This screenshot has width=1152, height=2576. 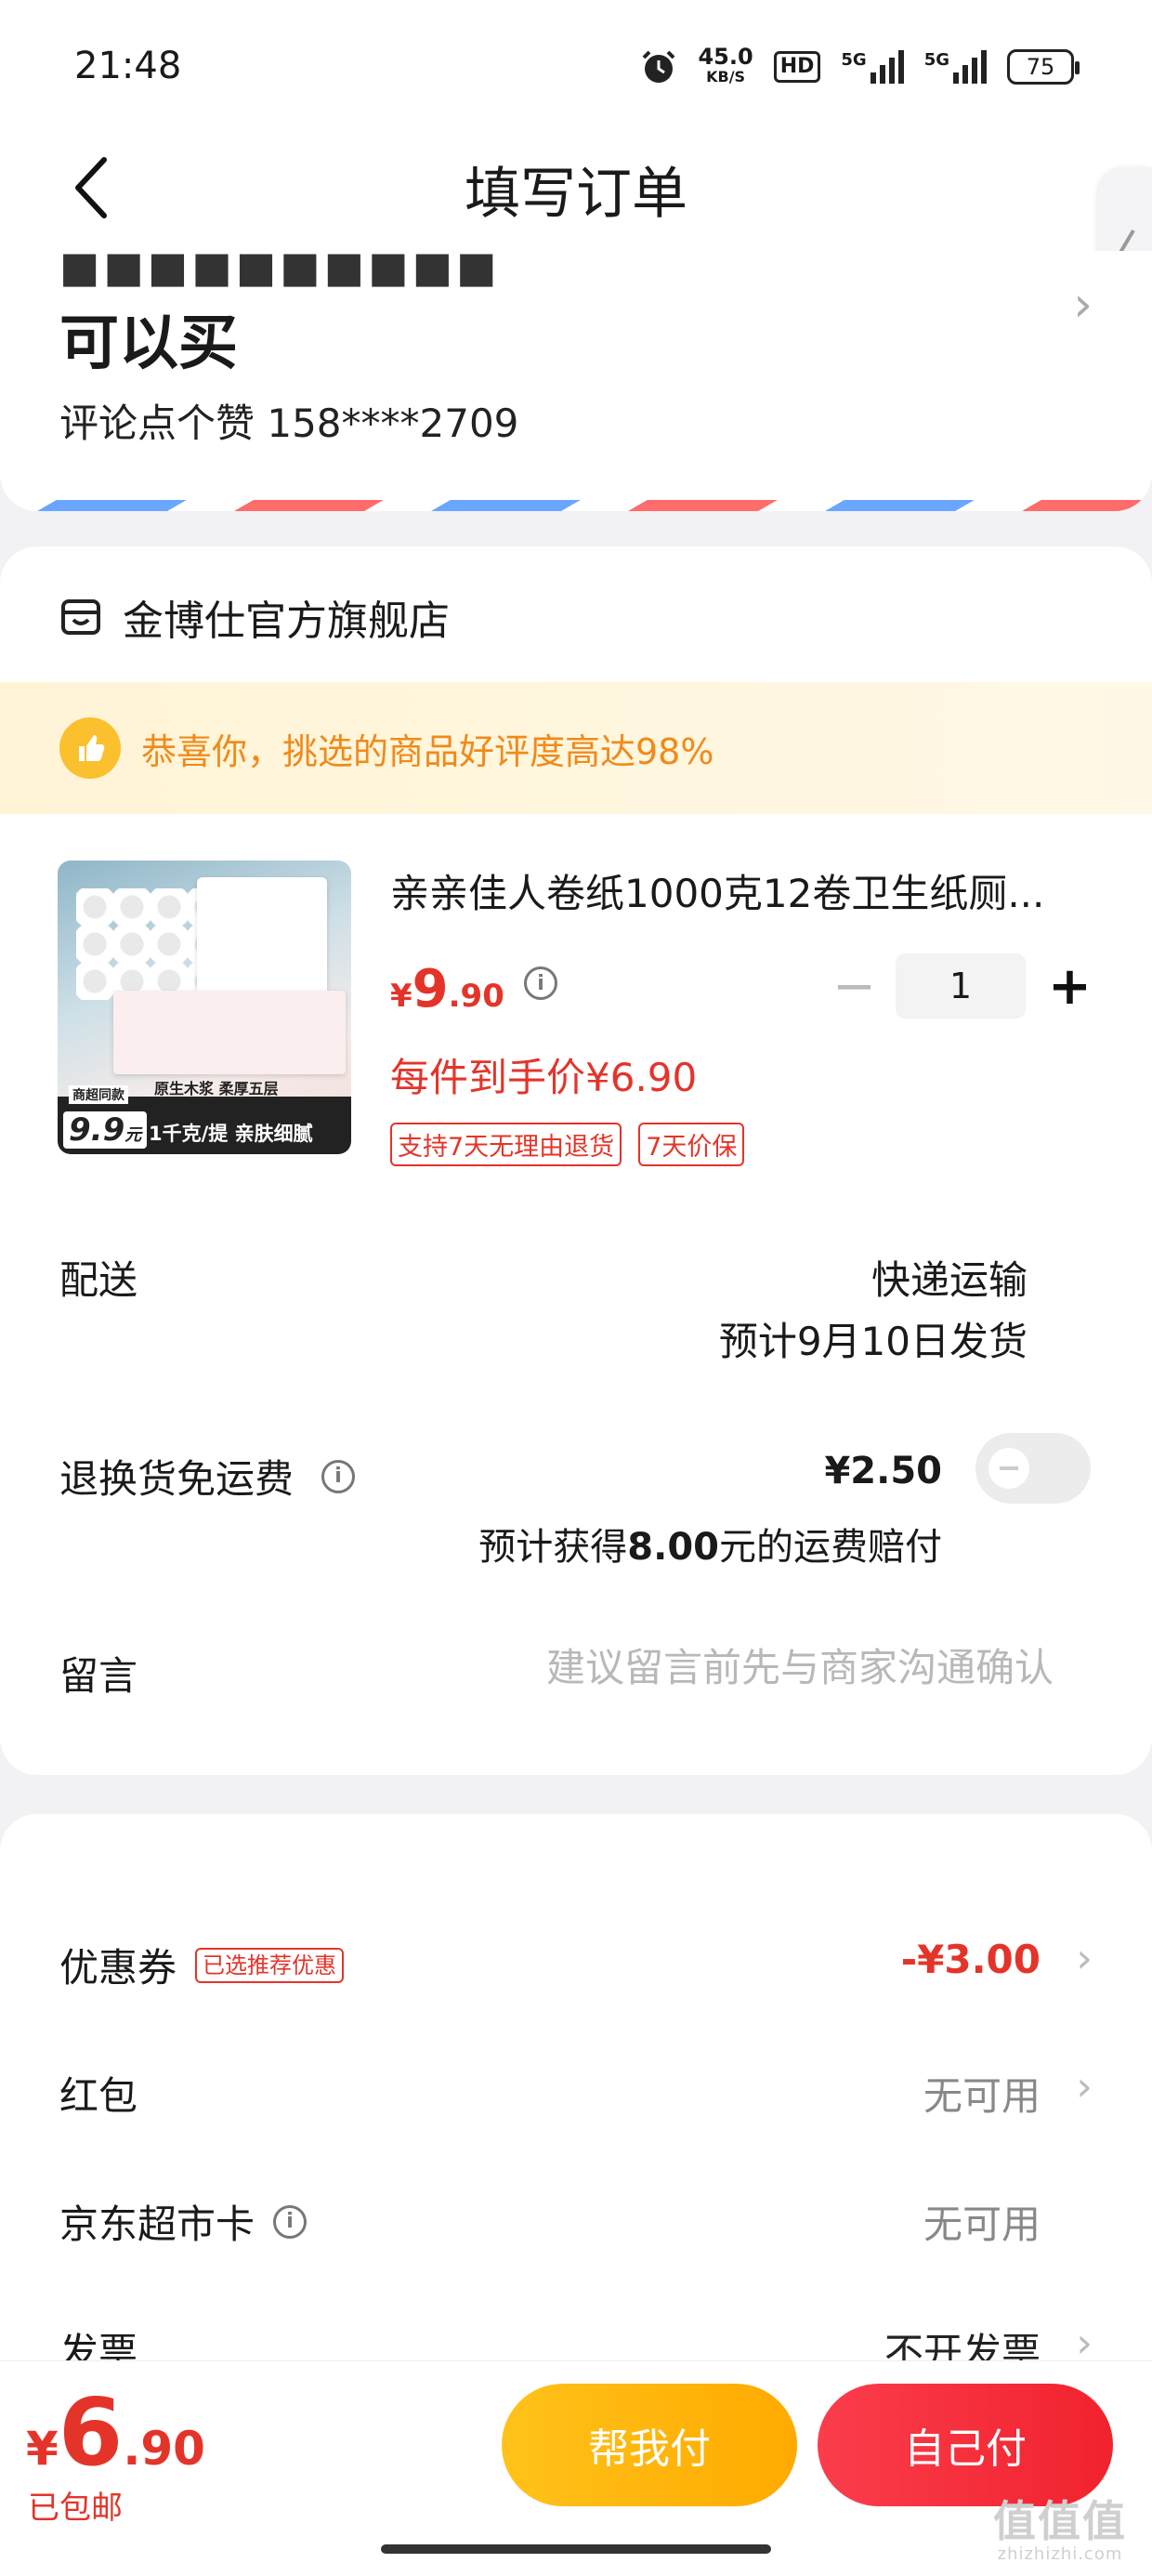 I want to click on product-image-price-value: 9.9, so click(x=97, y=1130).